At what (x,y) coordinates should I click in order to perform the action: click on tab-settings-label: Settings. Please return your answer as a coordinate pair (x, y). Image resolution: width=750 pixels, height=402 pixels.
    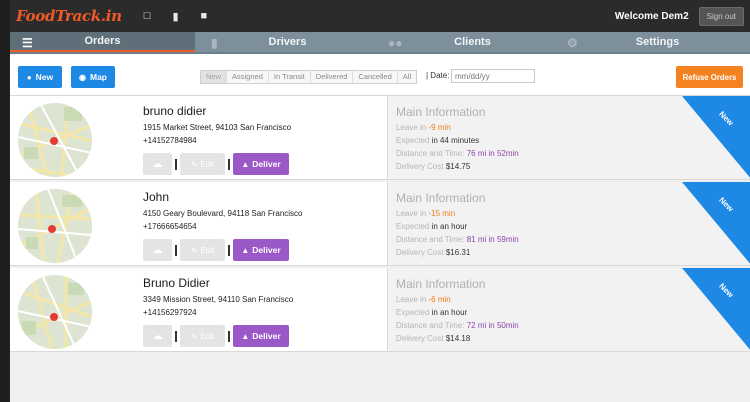
    Looking at the image, I should click on (657, 42).